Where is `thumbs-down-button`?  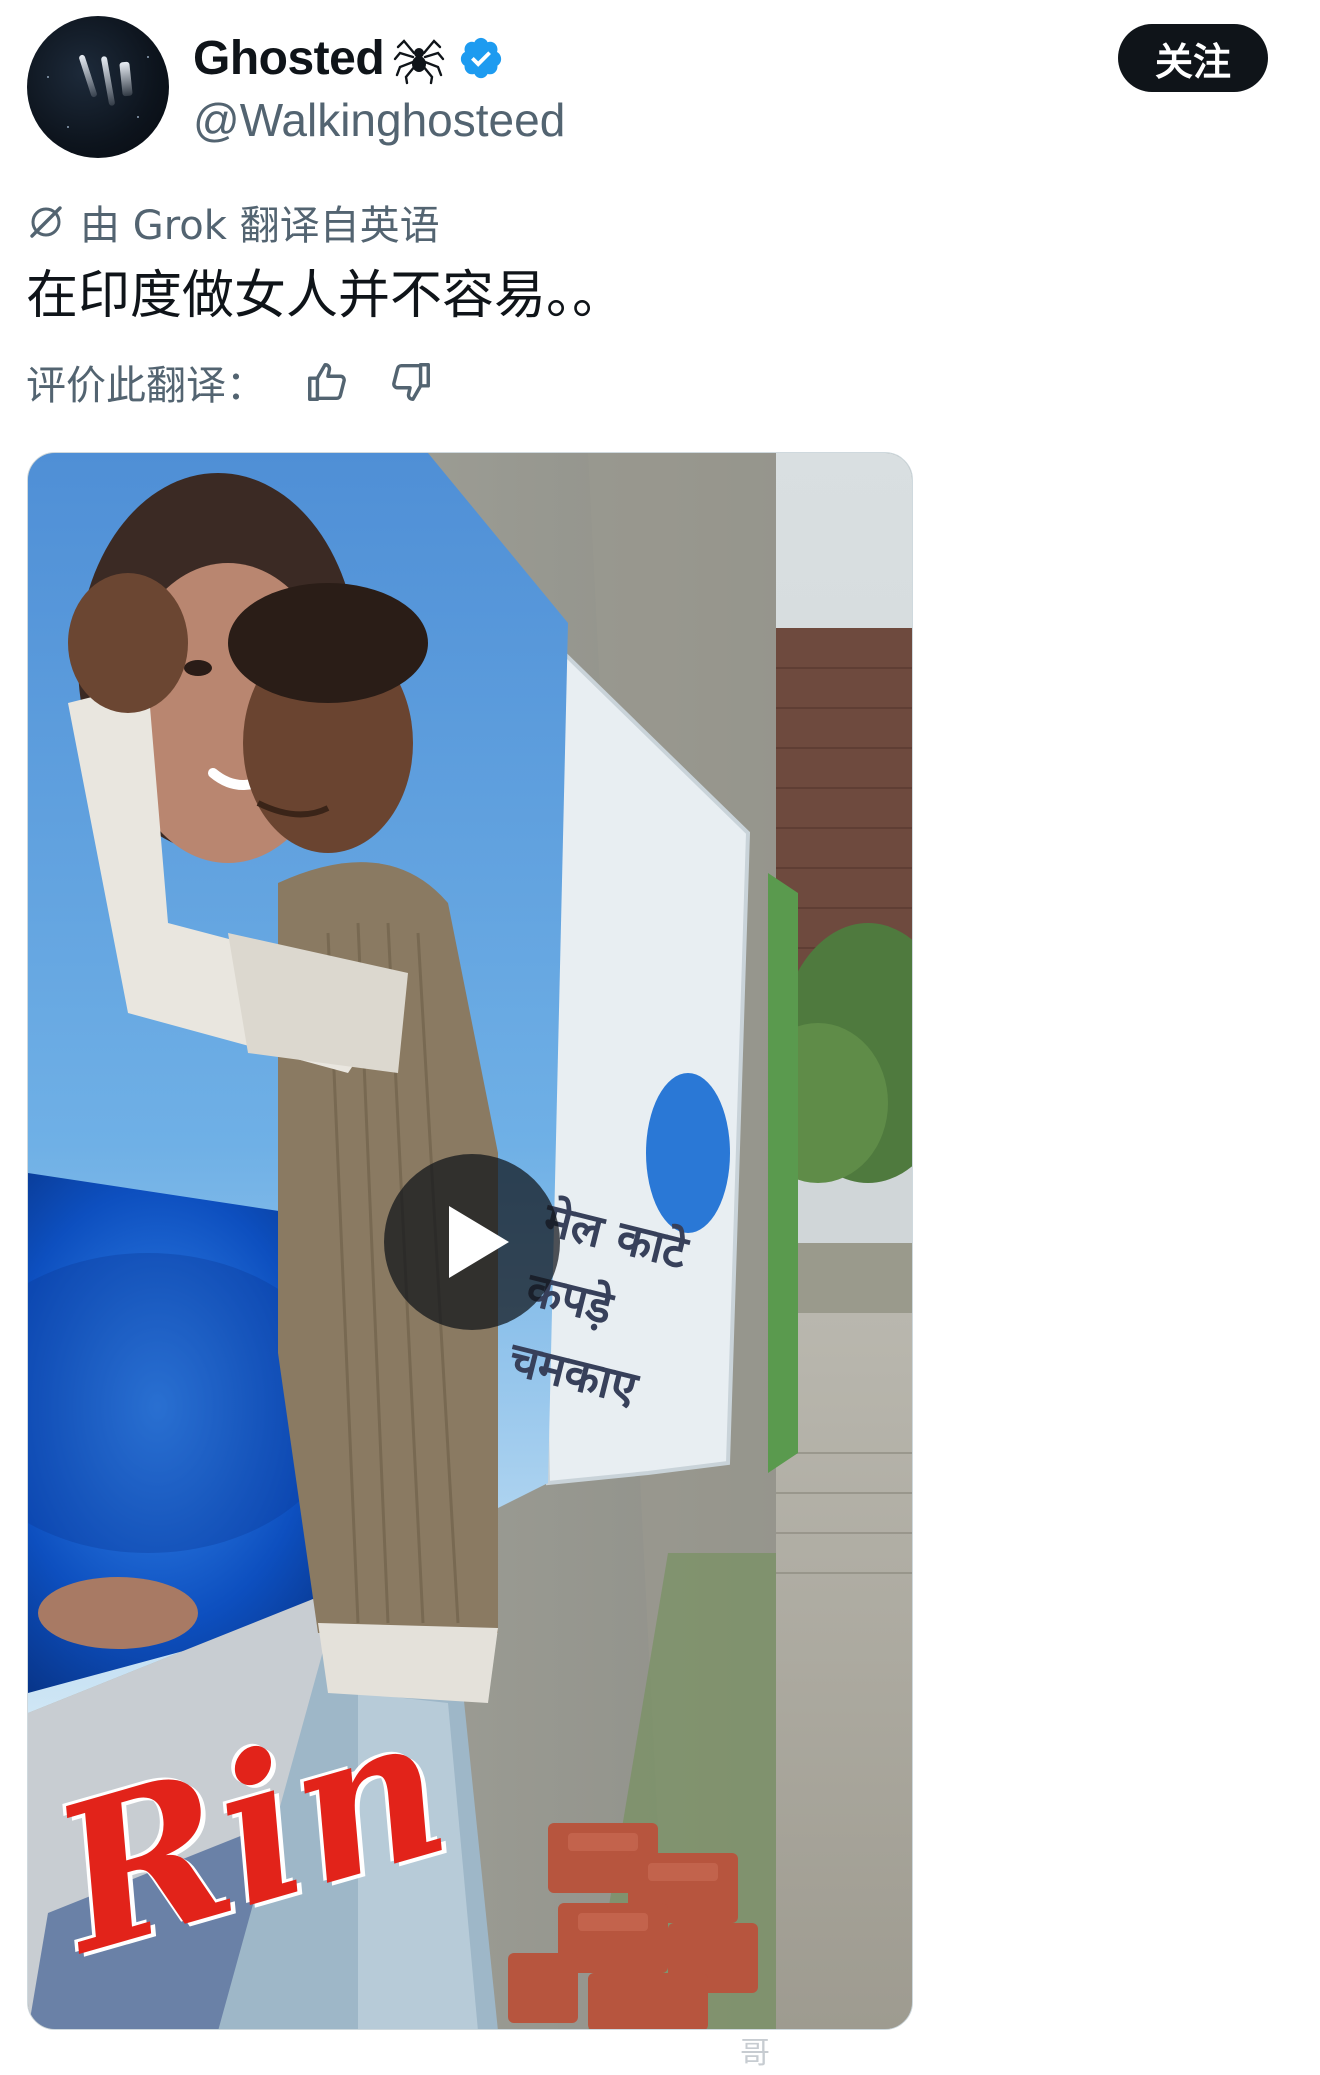
thumbs-down-button is located at coordinates (411, 382).